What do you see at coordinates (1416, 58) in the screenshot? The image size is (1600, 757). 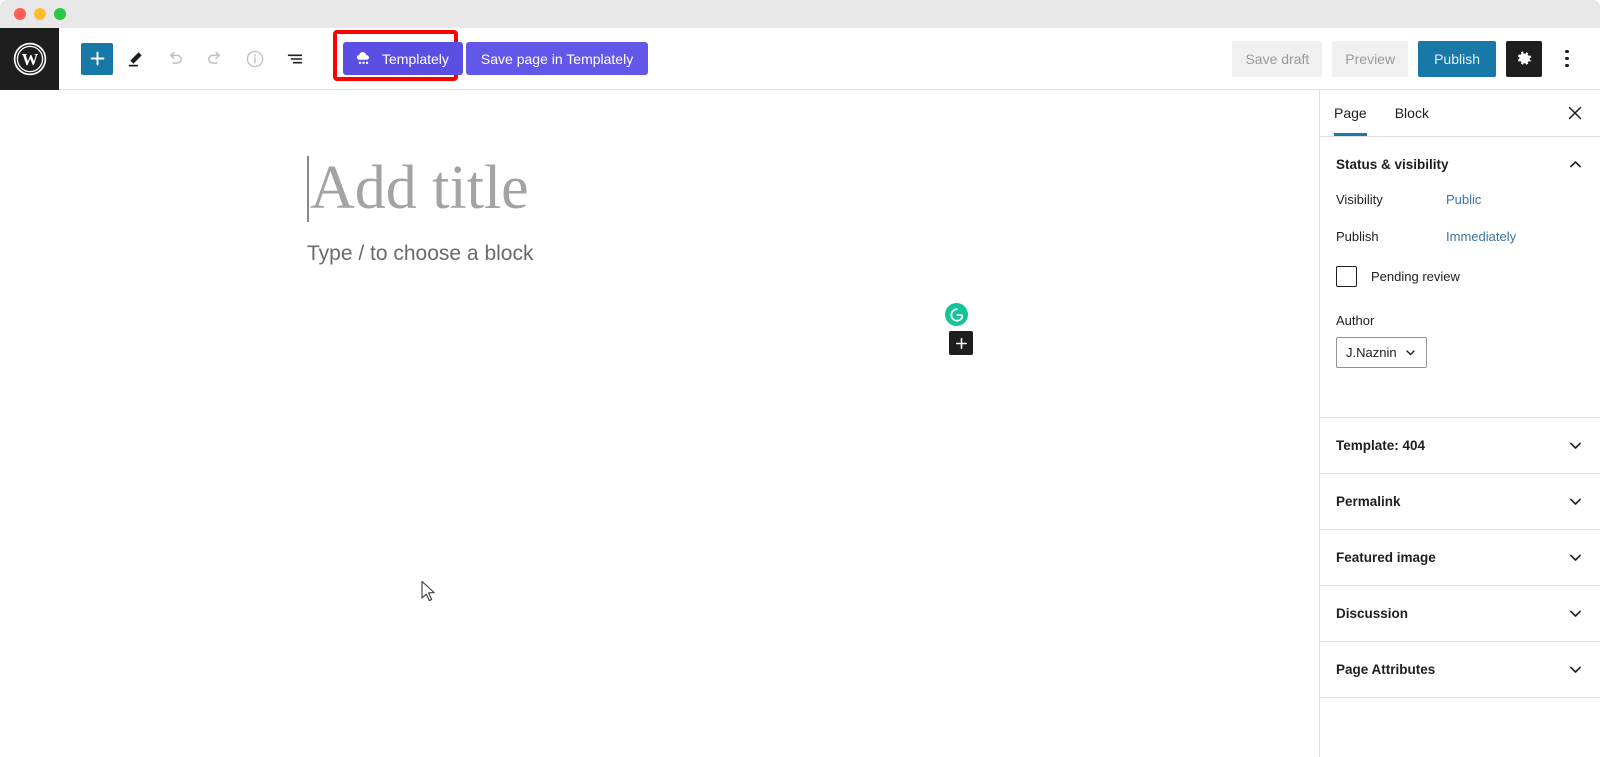 I see `toolbar-right-group: Save draft Preview Publish` at bounding box center [1416, 58].